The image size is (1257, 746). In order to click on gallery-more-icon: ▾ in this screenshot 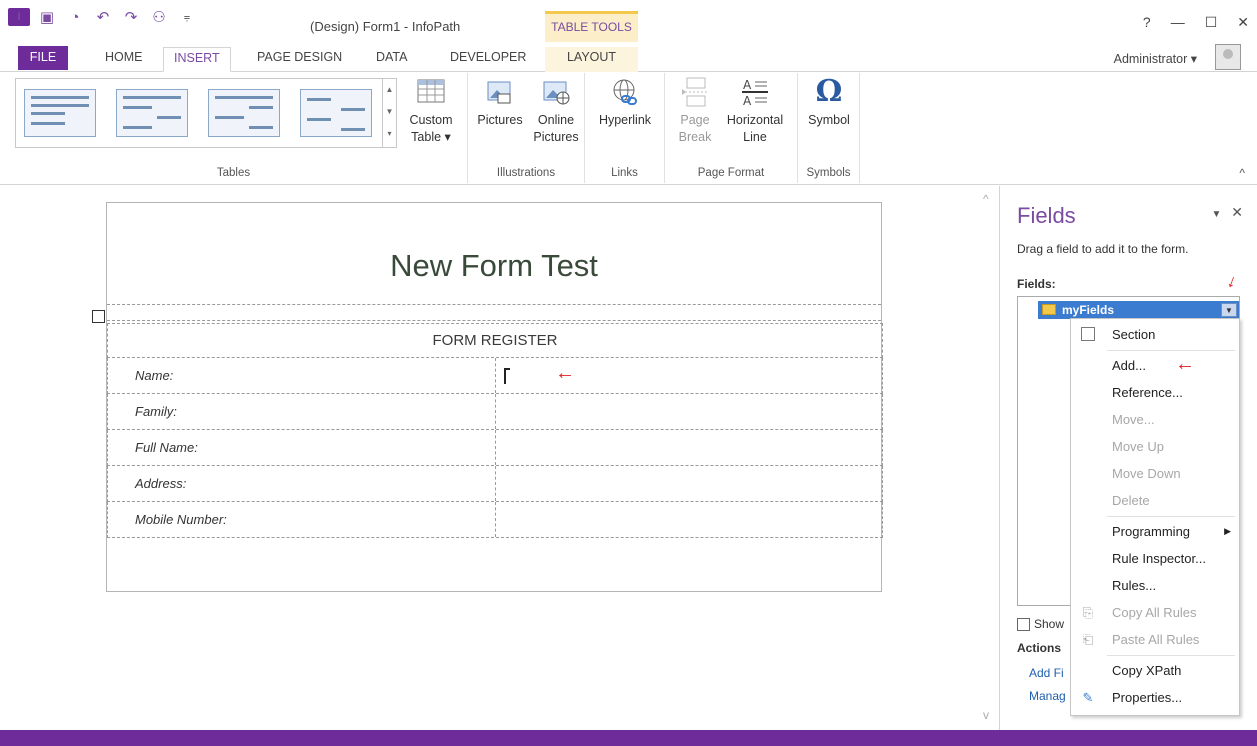, I will do `click(389, 134)`.